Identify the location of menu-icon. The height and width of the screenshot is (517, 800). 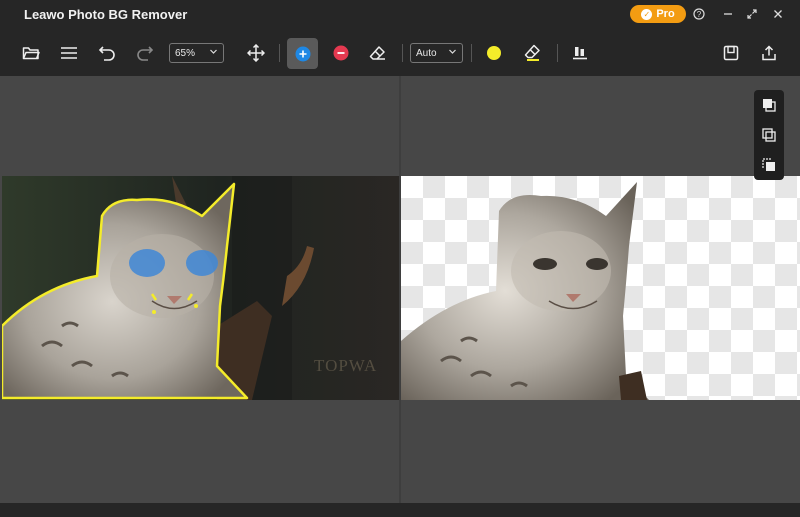
(69, 53).